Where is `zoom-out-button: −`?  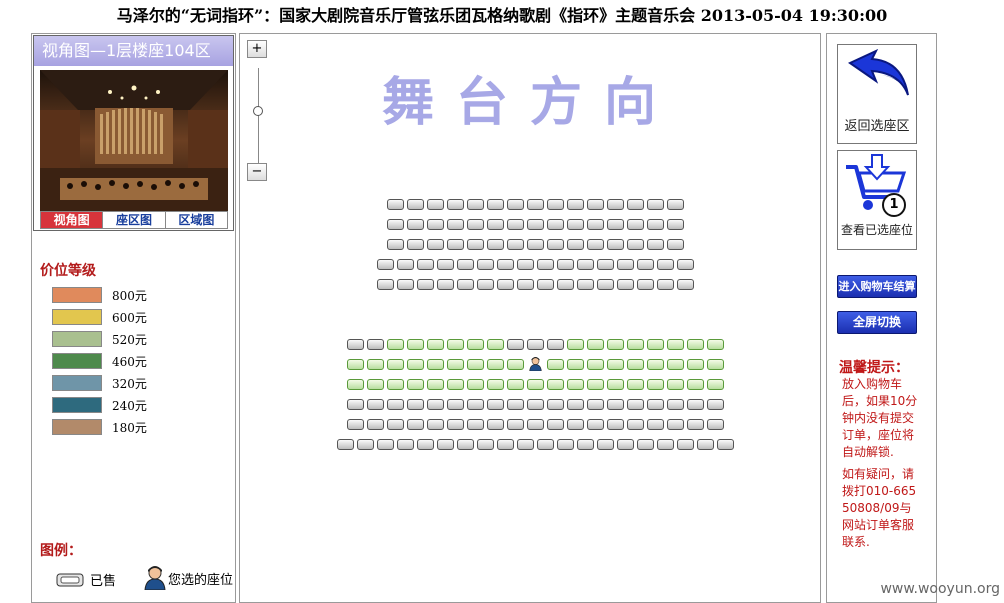
zoom-out-button: − is located at coordinates (257, 172).